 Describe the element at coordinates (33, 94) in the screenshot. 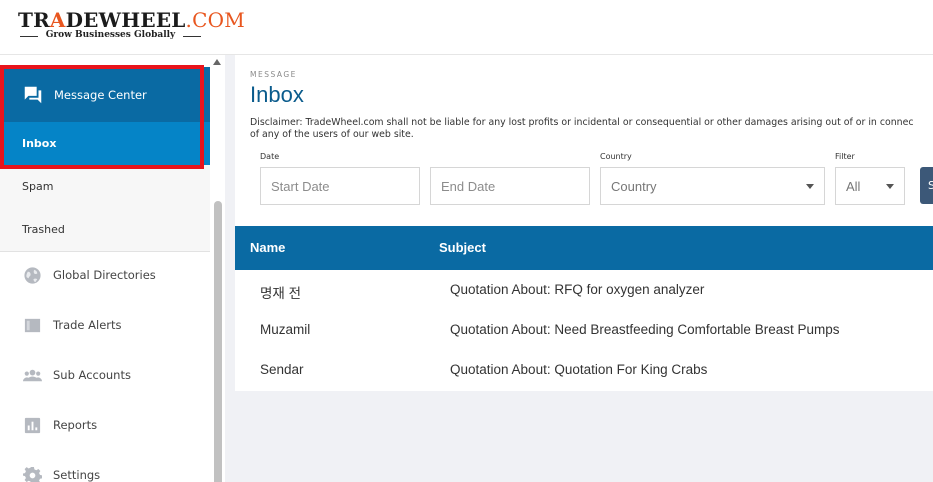

I see `chat-bubbles-icon` at that location.